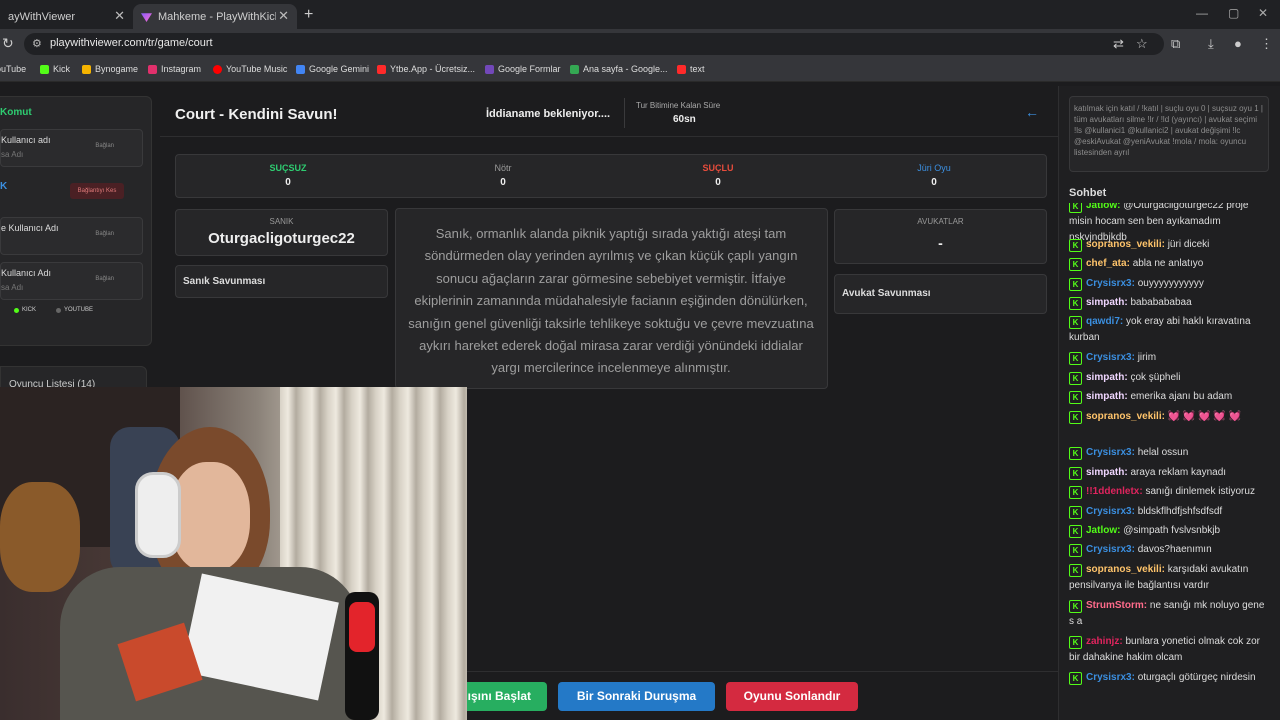 Image resolution: width=1280 pixels, height=720 pixels. What do you see at coordinates (1233, 13) in the screenshot?
I see `maximize-icon: ▢` at bounding box center [1233, 13].